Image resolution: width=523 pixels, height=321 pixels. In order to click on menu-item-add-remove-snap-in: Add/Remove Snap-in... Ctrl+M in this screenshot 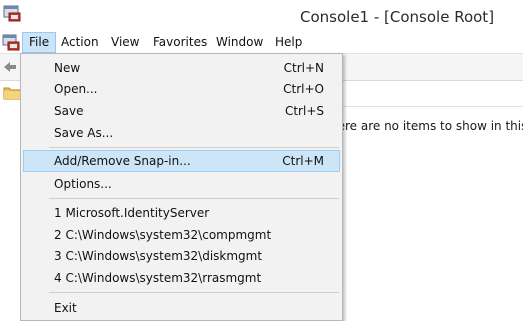, I will do `click(181, 161)`.